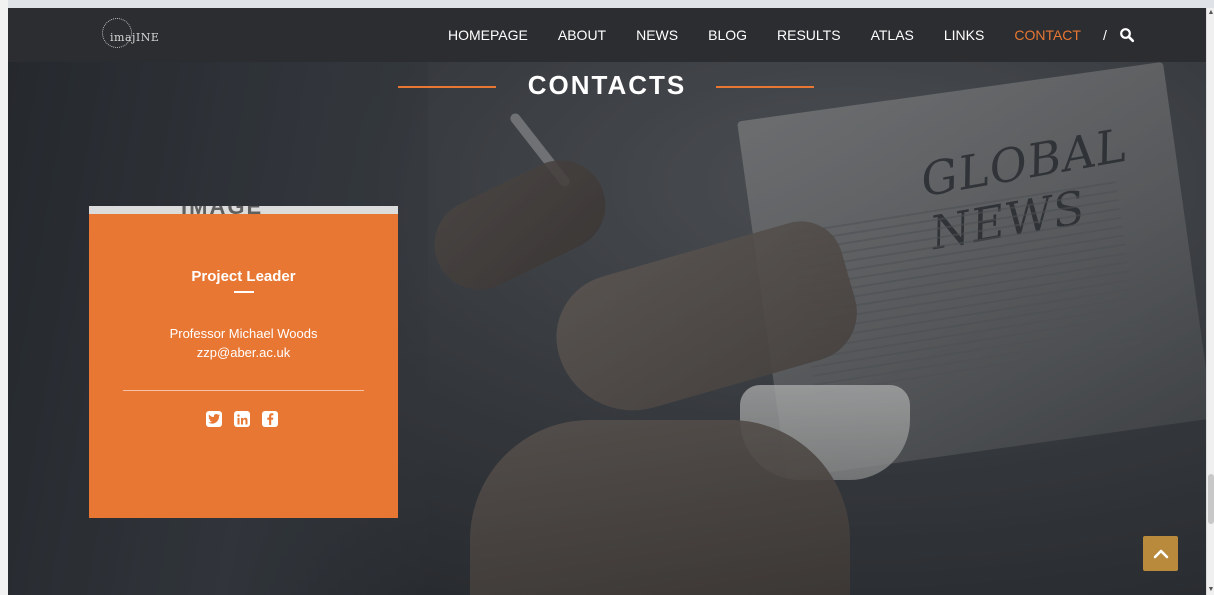  Describe the element at coordinates (892, 35) in the screenshot. I see `nav-item-atlas: ATLAS` at that location.